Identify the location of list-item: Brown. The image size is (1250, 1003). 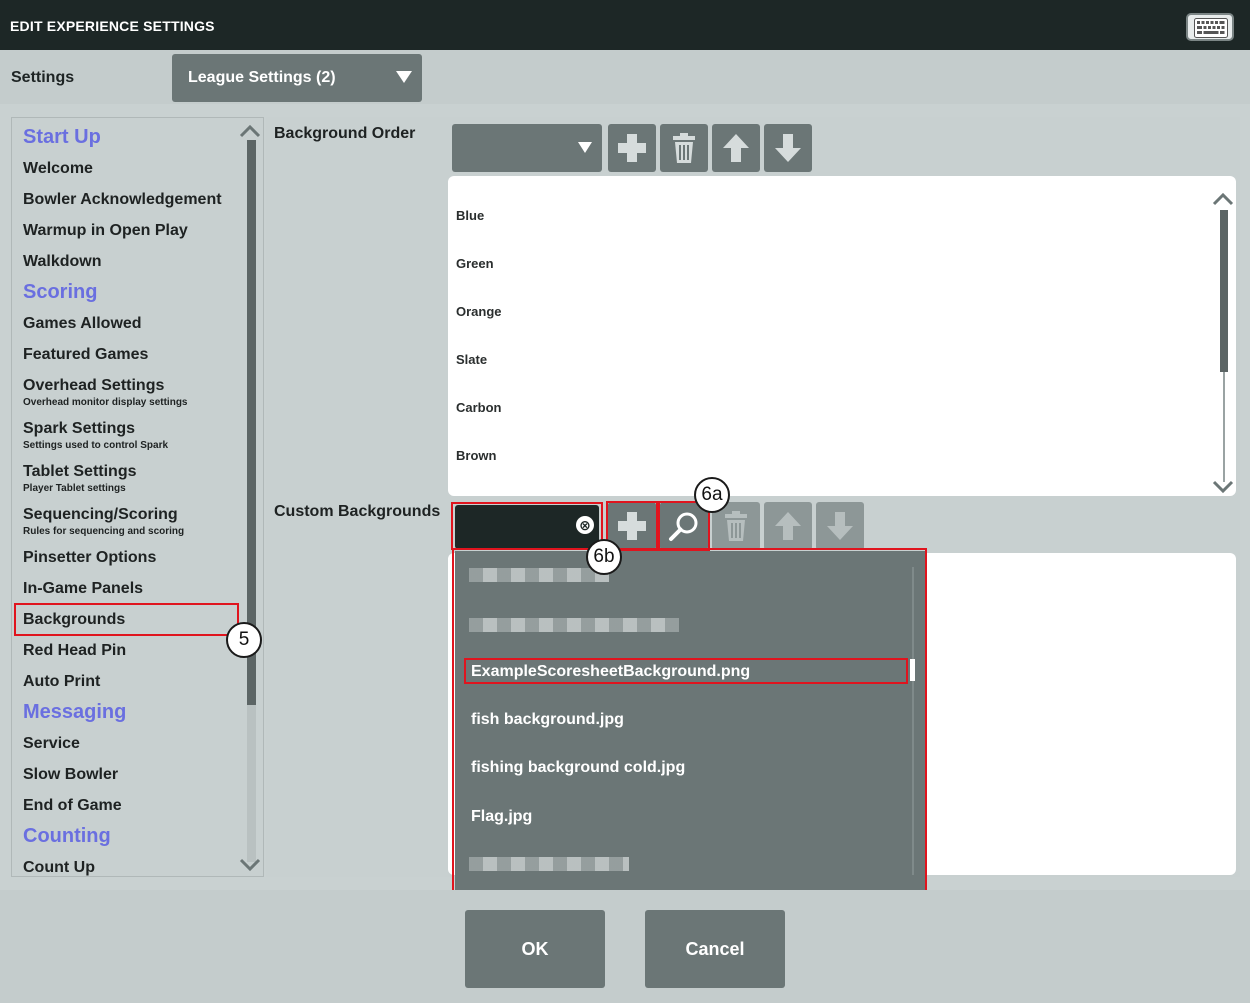
(476, 455).